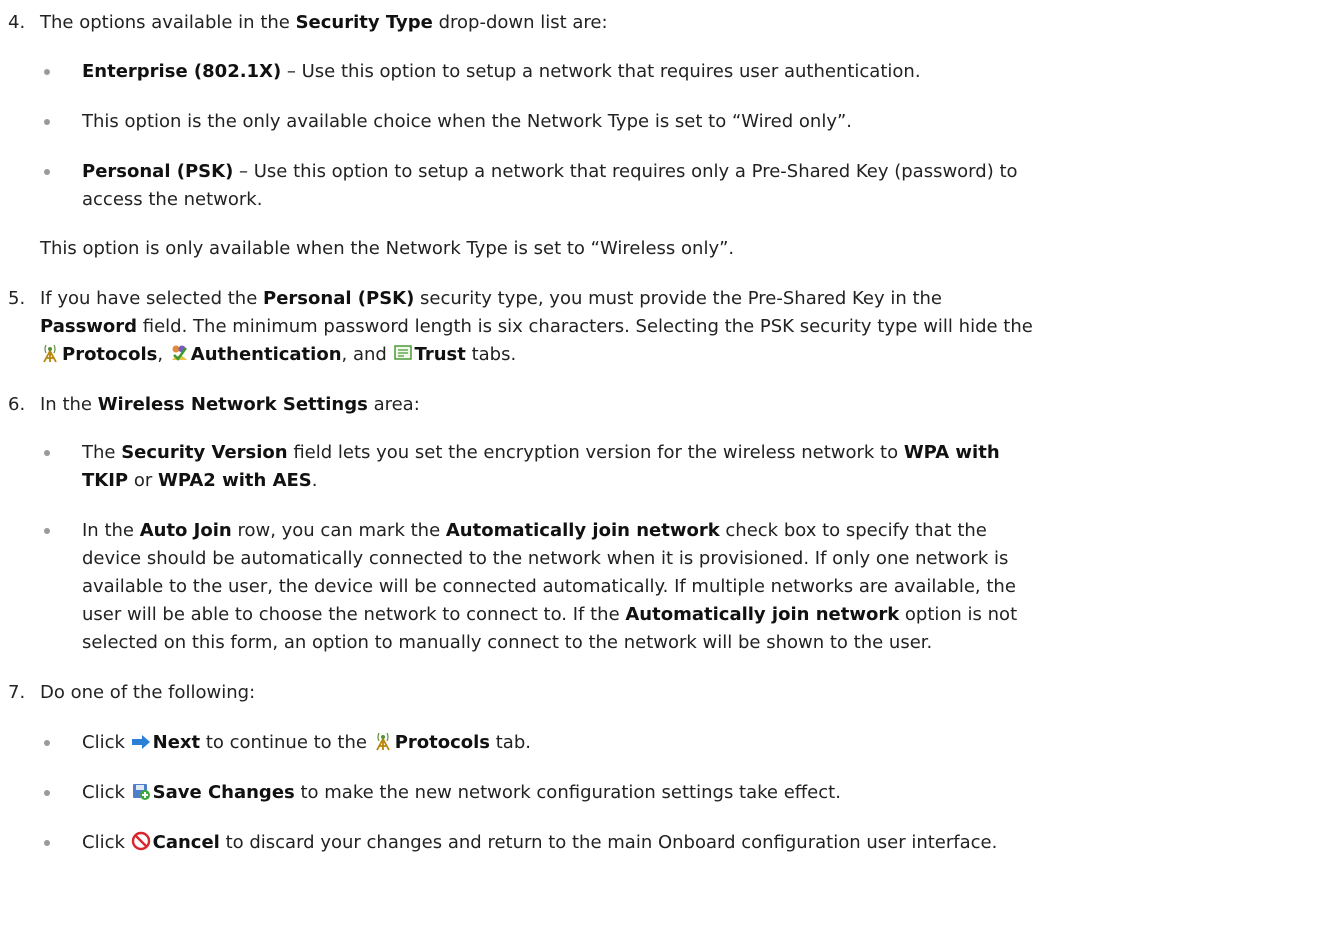 The width and height of the screenshot is (1335, 935). Describe the element at coordinates (403, 356) in the screenshot. I see `certificate-icon` at that location.